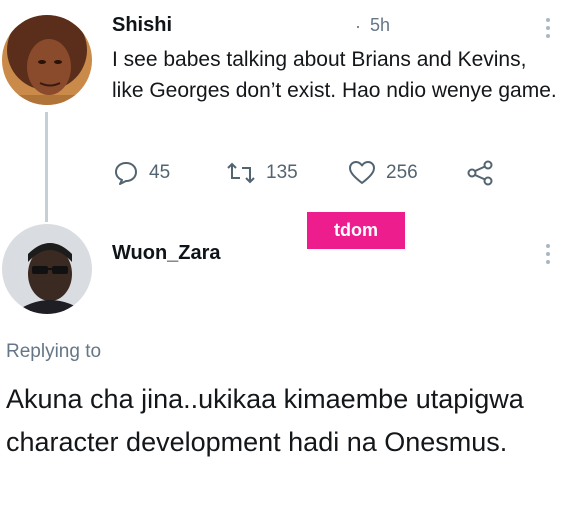 Image resolution: width=569 pixels, height=519 pixels. What do you see at coordinates (262, 173) in the screenshot?
I see `retweet-button: 135` at bounding box center [262, 173].